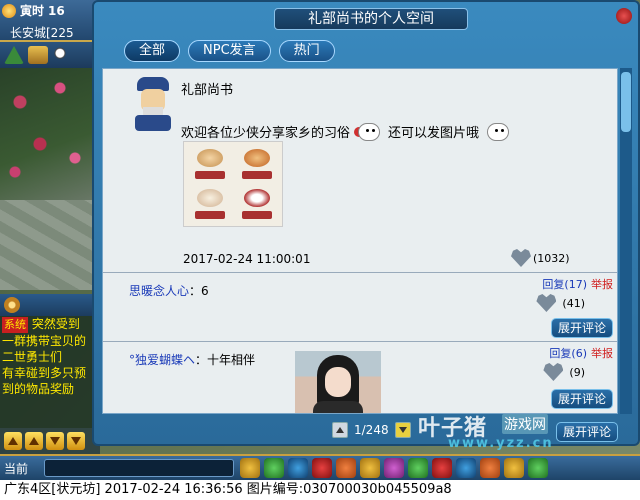  What do you see at coordinates (55, 324) in the screenshot?
I see `chat-text: 突然受到` at bounding box center [55, 324].